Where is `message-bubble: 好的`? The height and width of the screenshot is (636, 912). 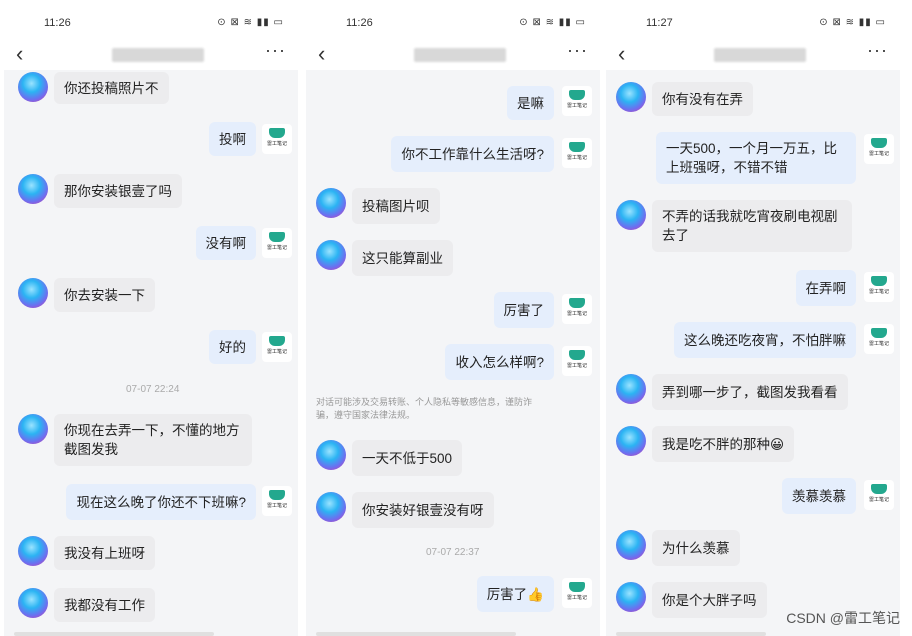 message-bubble: 好的 is located at coordinates (232, 347).